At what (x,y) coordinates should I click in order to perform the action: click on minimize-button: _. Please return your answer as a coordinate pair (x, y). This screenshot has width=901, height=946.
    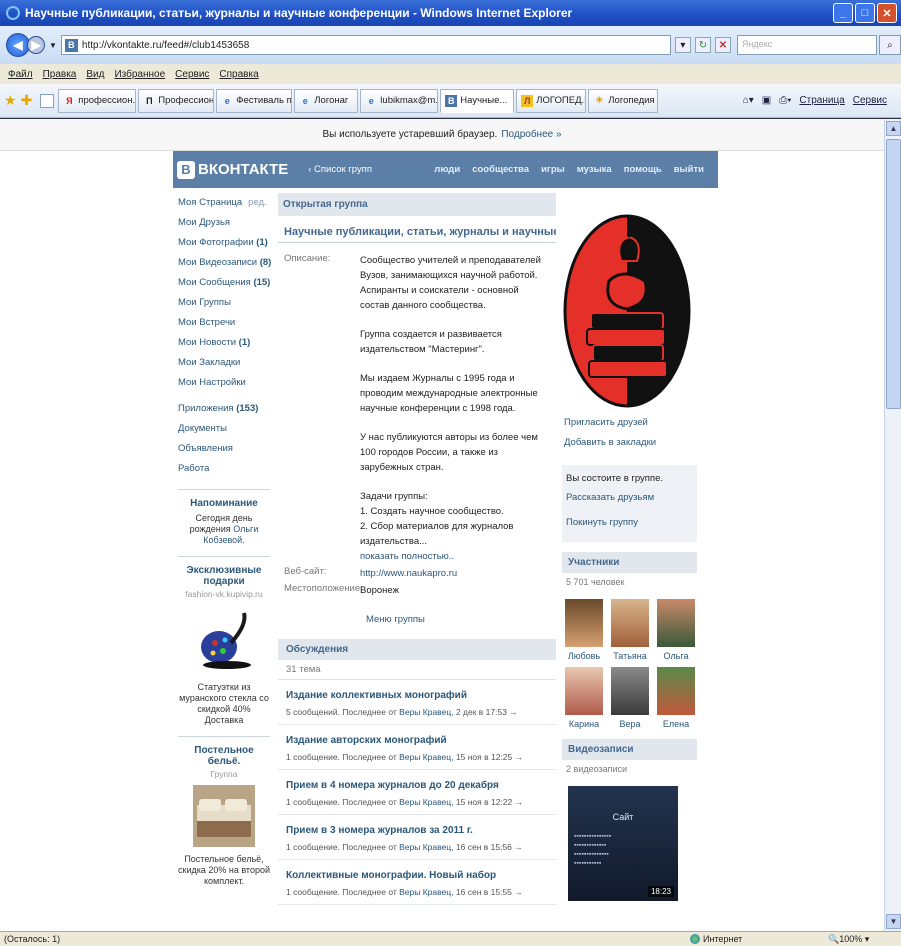
    Looking at the image, I should click on (843, 13).